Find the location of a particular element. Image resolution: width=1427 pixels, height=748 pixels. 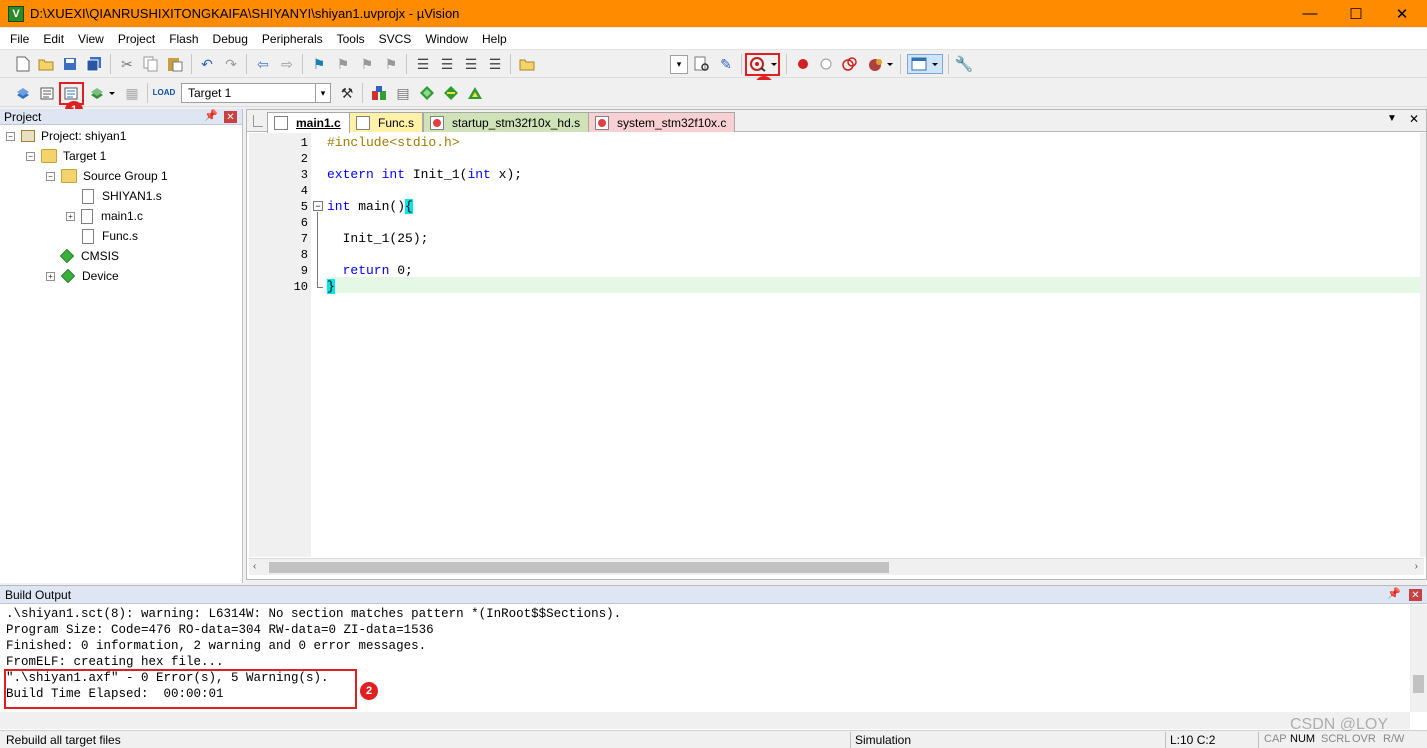

new-file-icon is located at coordinates (23, 64).